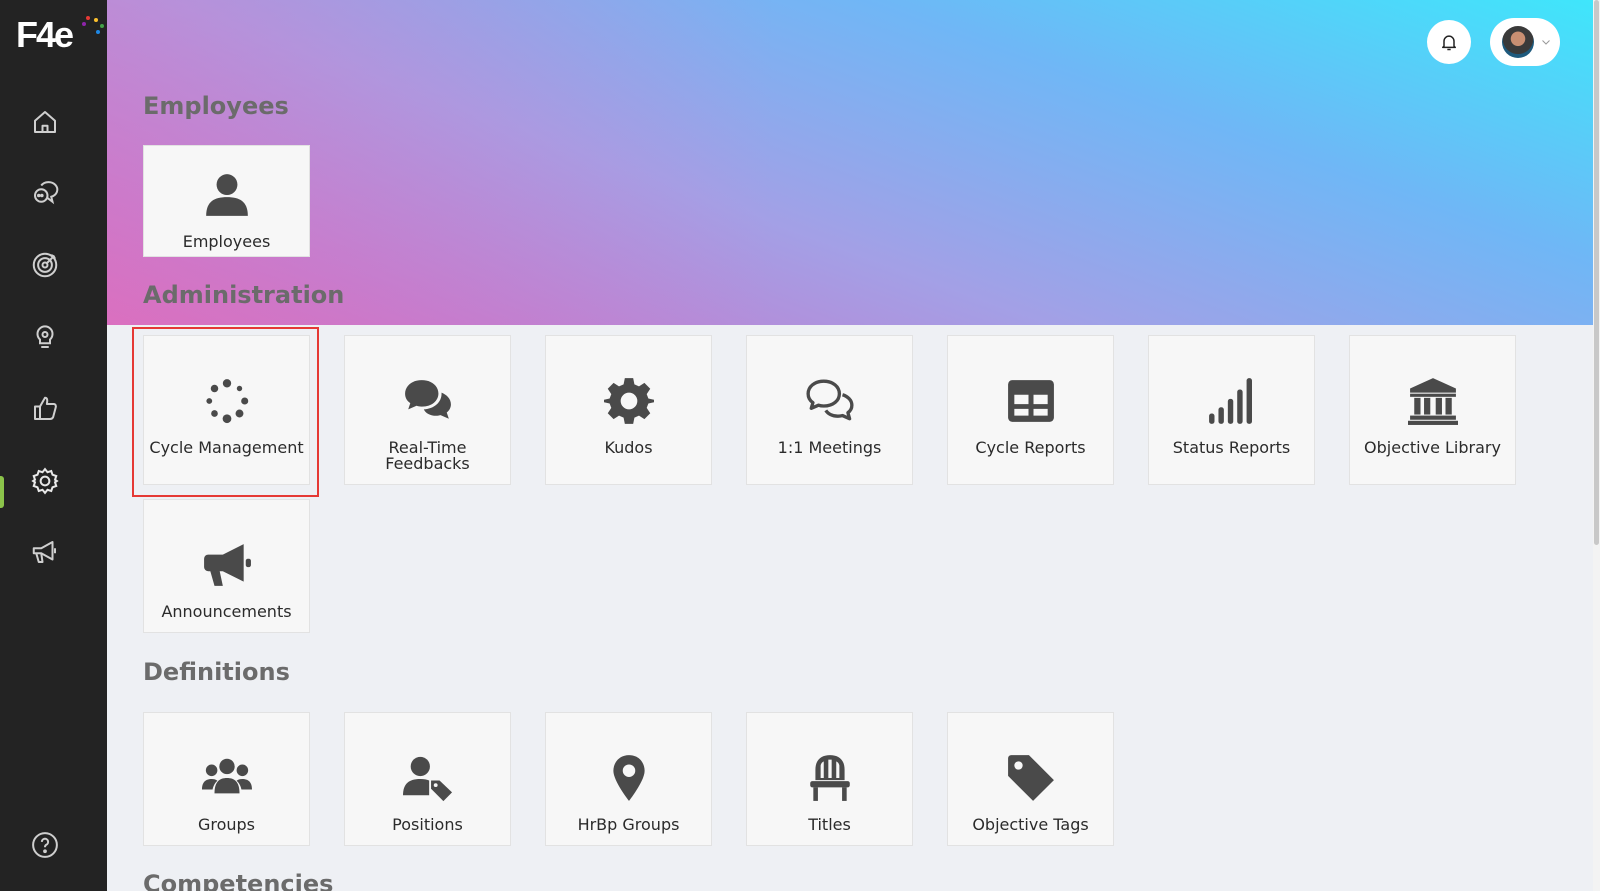 The image size is (1600, 891). I want to click on nav-settings, so click(45, 481).